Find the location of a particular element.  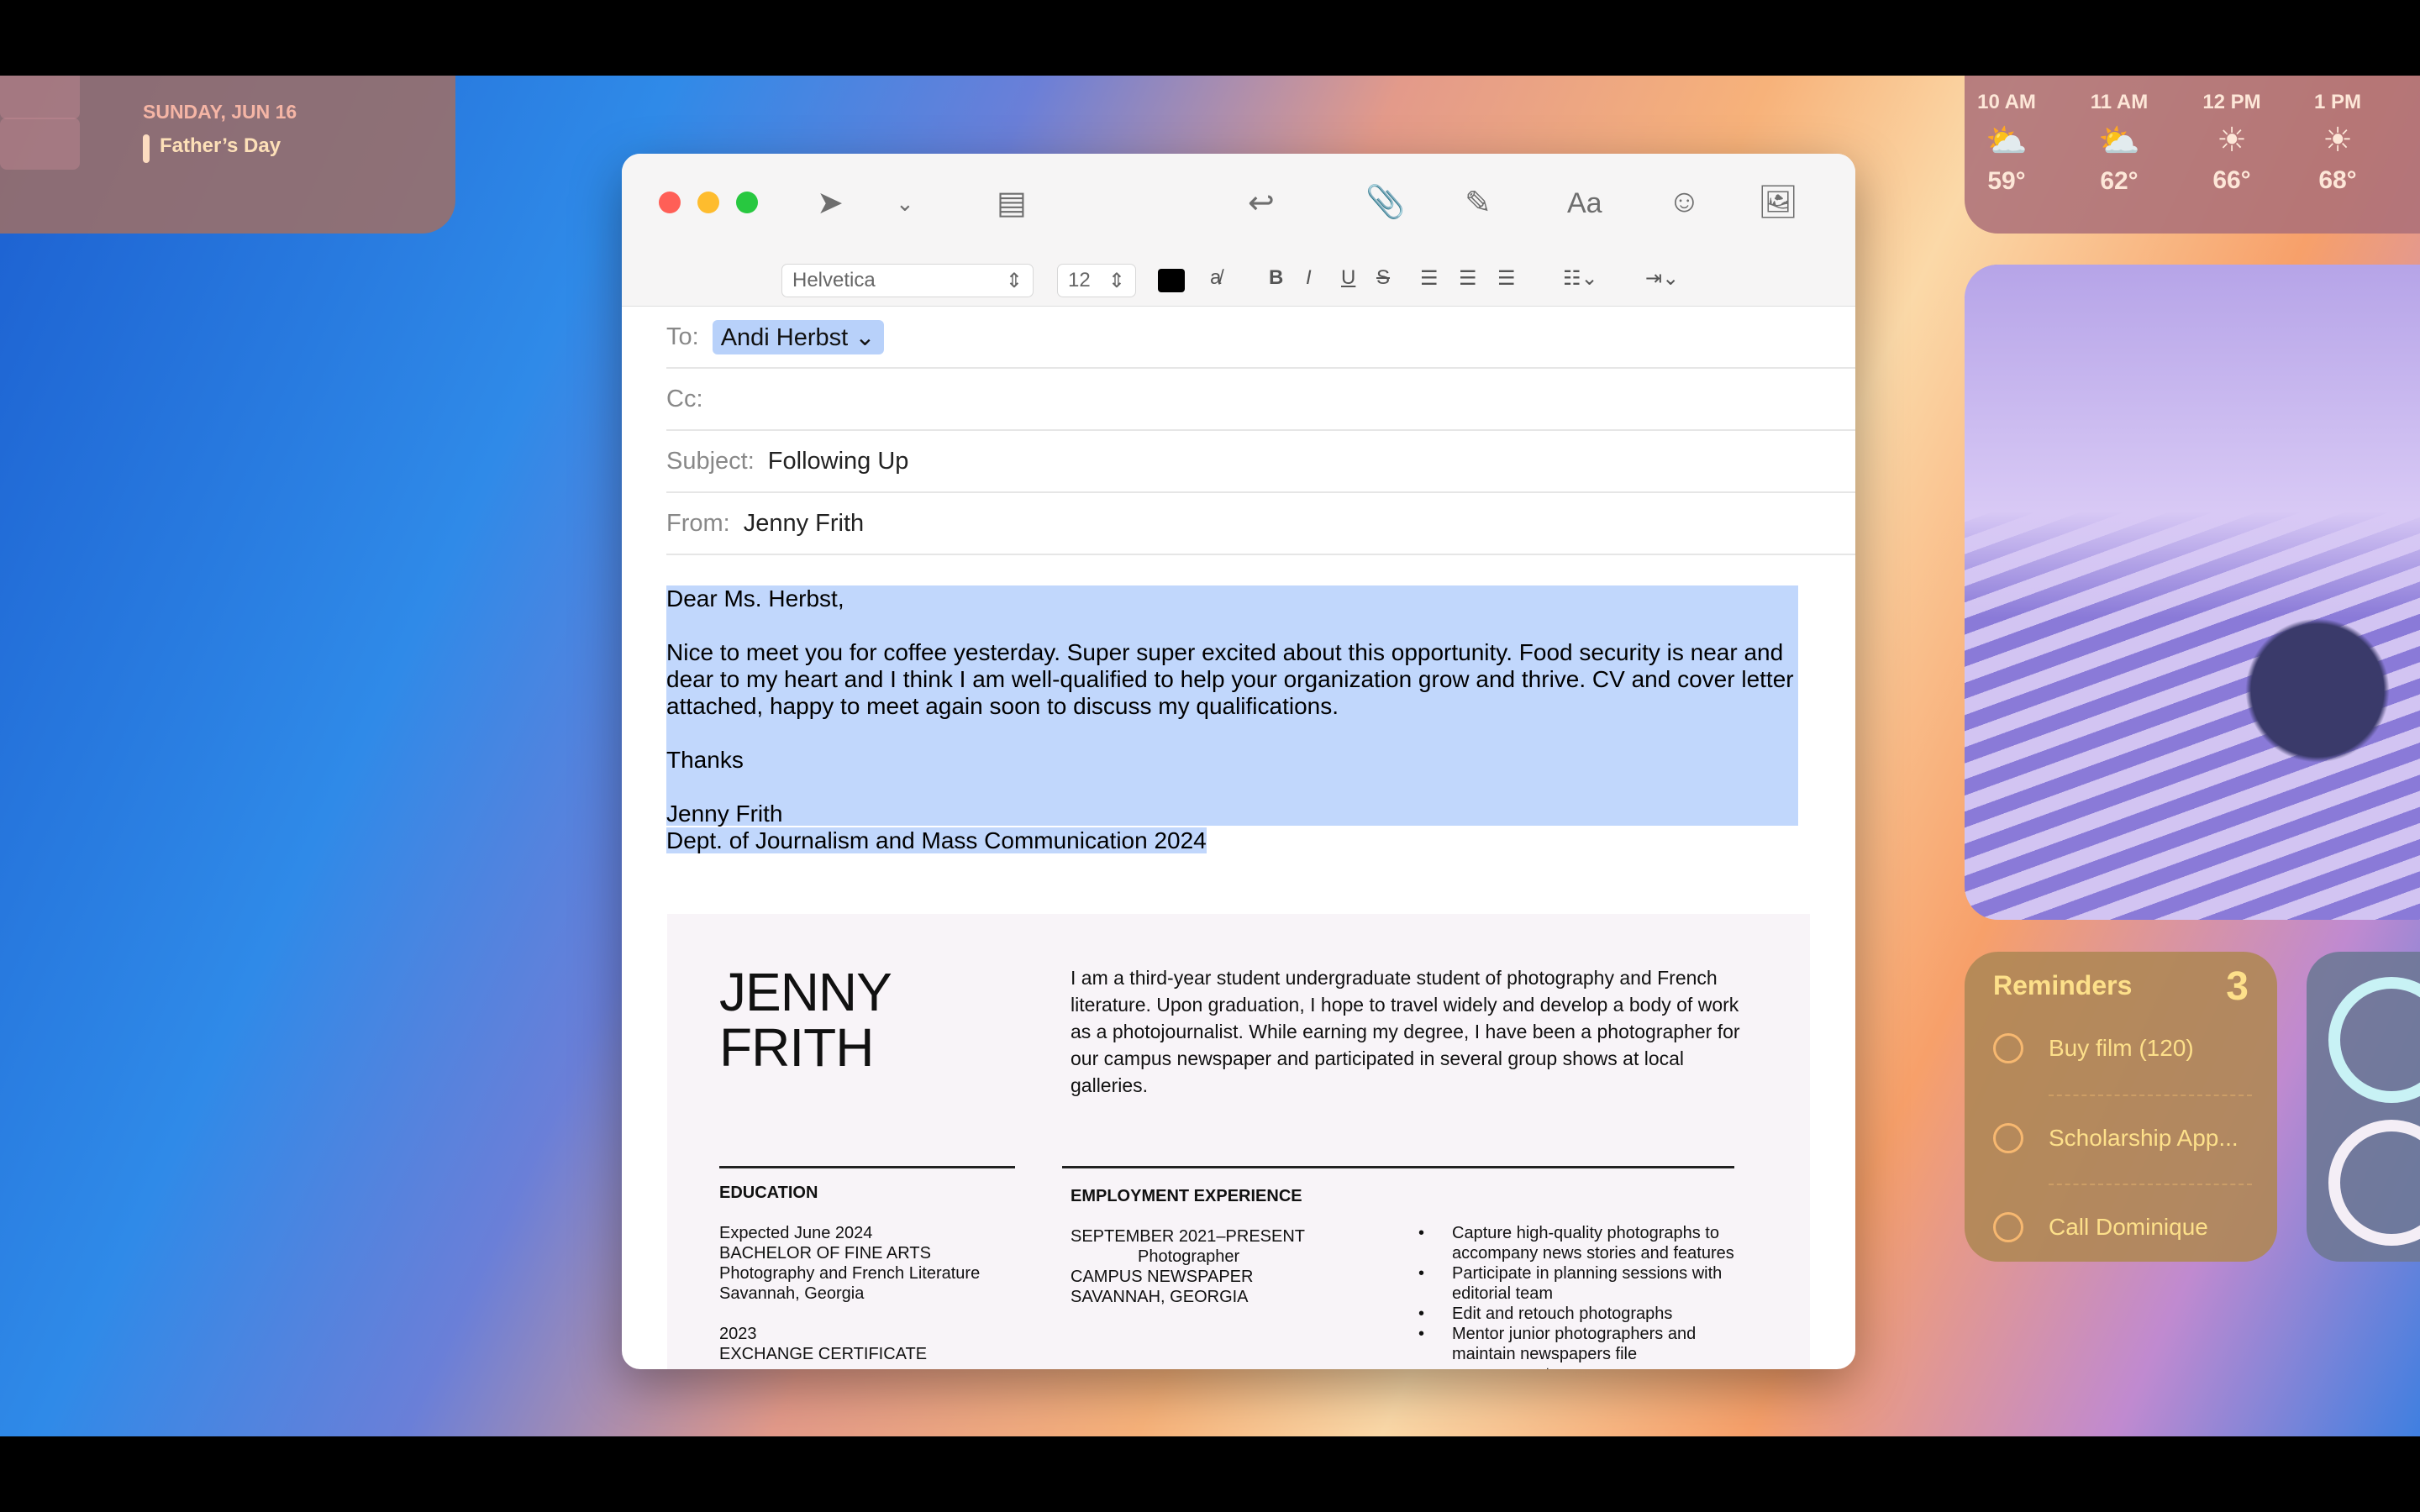

background-color-button: a̸ is located at coordinates (1215, 278).